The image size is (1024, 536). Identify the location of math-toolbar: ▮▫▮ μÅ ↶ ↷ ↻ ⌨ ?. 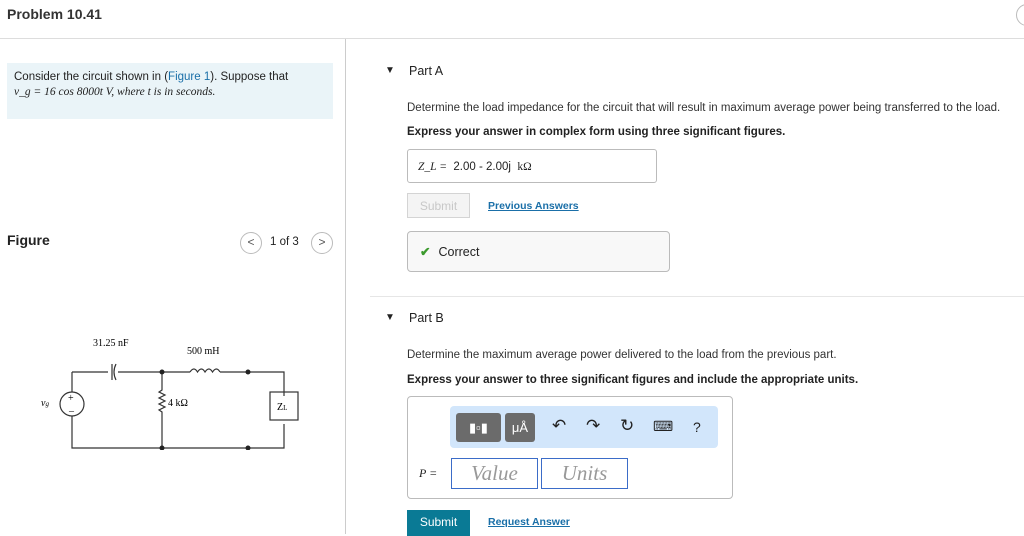
(584, 427).